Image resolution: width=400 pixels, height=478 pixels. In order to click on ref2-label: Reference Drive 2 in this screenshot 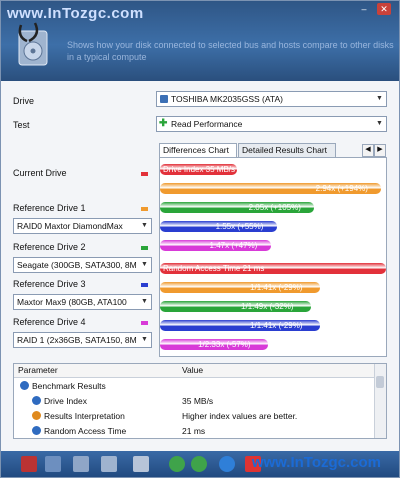, I will do `click(49, 247)`.